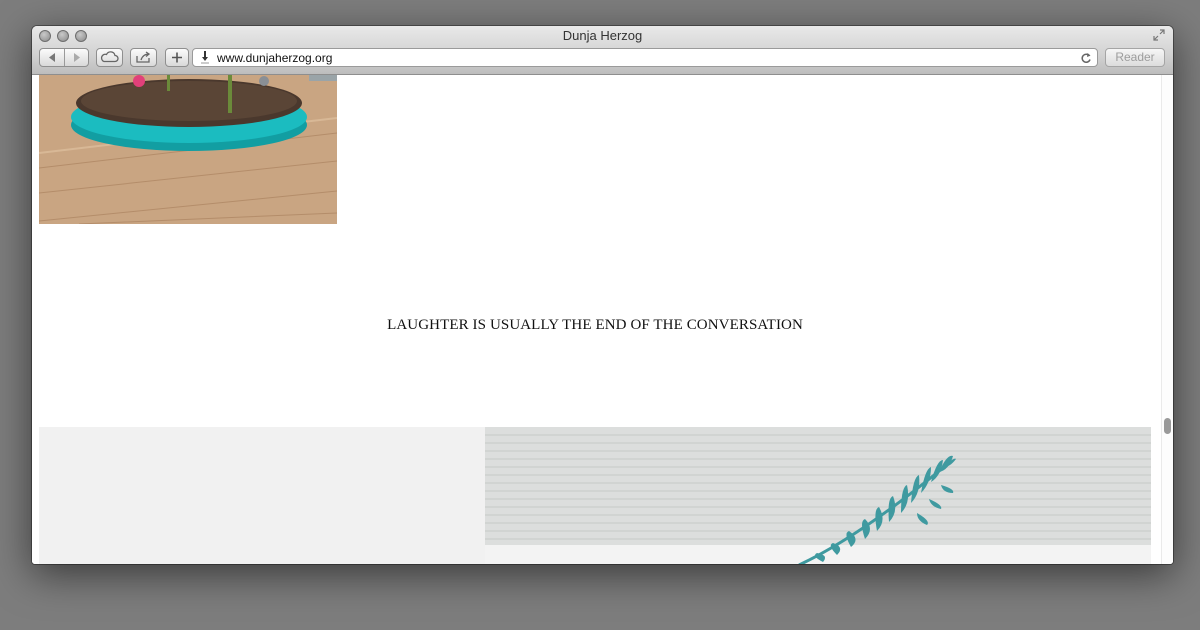 The width and height of the screenshot is (1200, 630). I want to click on back-forward-buttons, so click(64, 57).